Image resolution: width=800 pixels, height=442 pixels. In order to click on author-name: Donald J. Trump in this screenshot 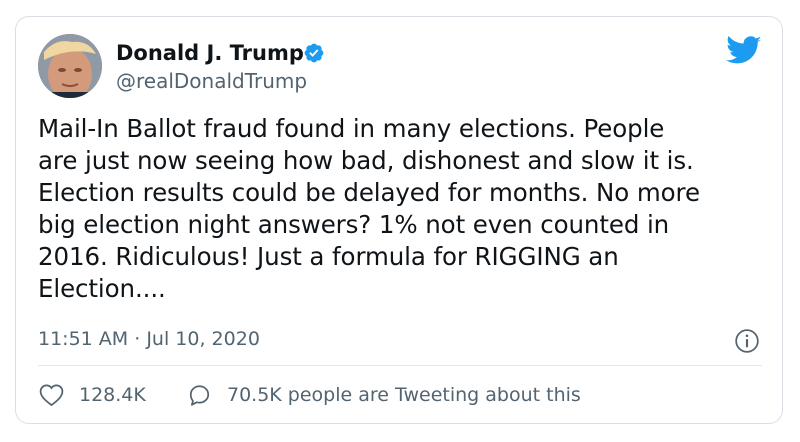, I will do `click(210, 53)`.